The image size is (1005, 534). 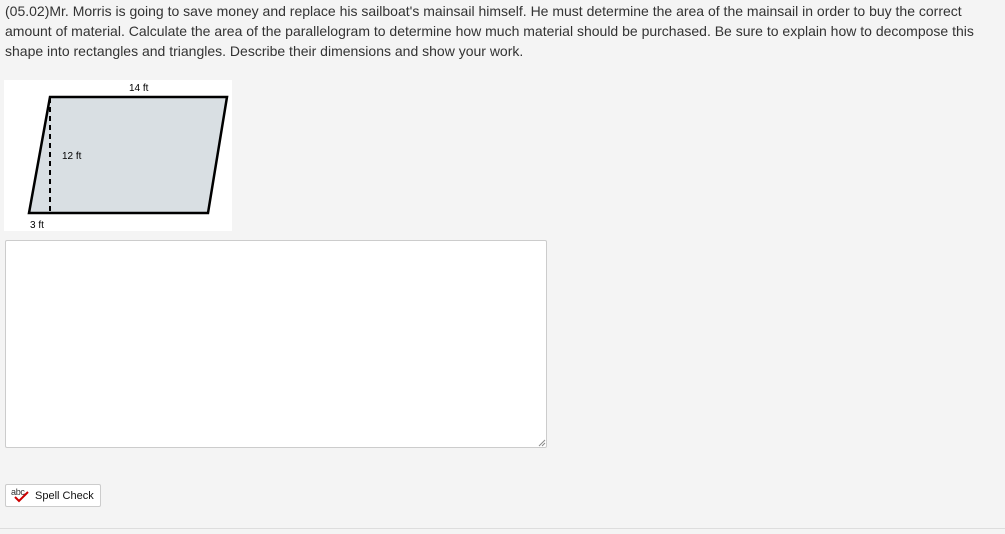 What do you see at coordinates (21, 495) in the screenshot?
I see `spellcheck-icon: abc` at bounding box center [21, 495].